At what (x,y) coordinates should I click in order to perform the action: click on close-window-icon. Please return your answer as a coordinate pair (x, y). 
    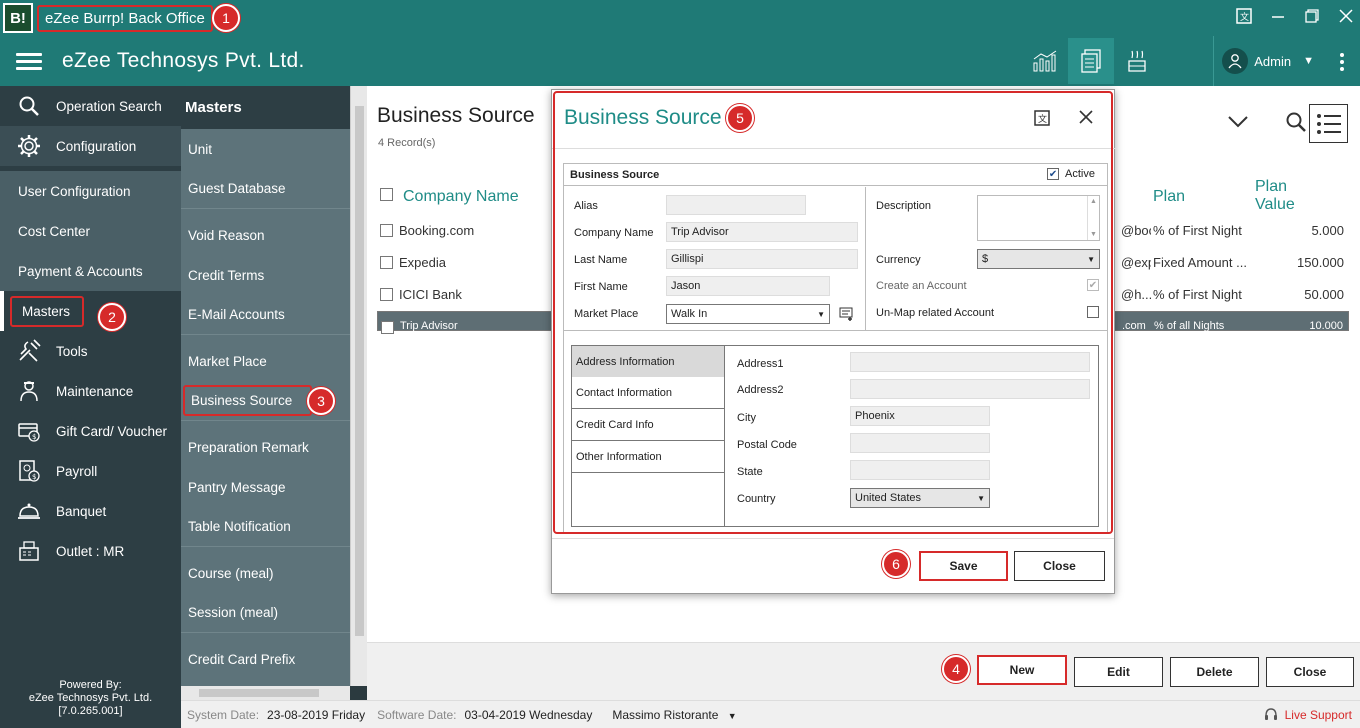
    Looking at the image, I should click on (1346, 18).